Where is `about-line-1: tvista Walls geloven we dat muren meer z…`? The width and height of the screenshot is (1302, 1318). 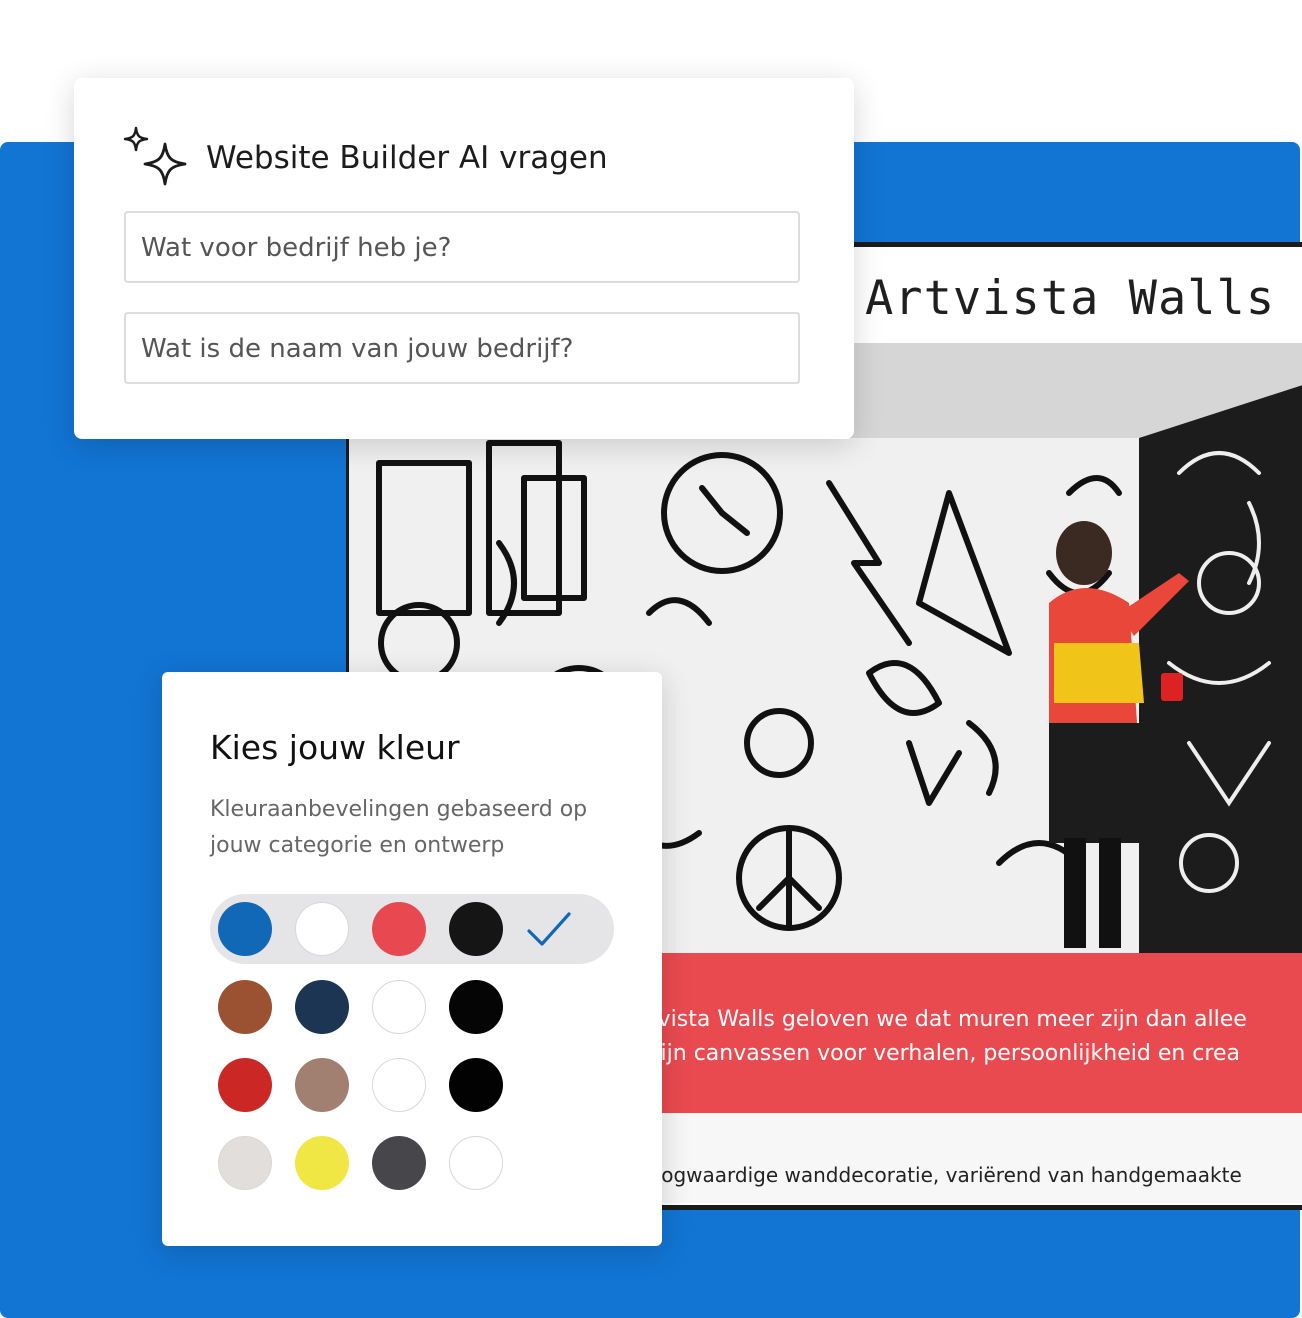 about-line-1: tvista Walls geloven we dat muren meer z… is located at coordinates (948, 1019).